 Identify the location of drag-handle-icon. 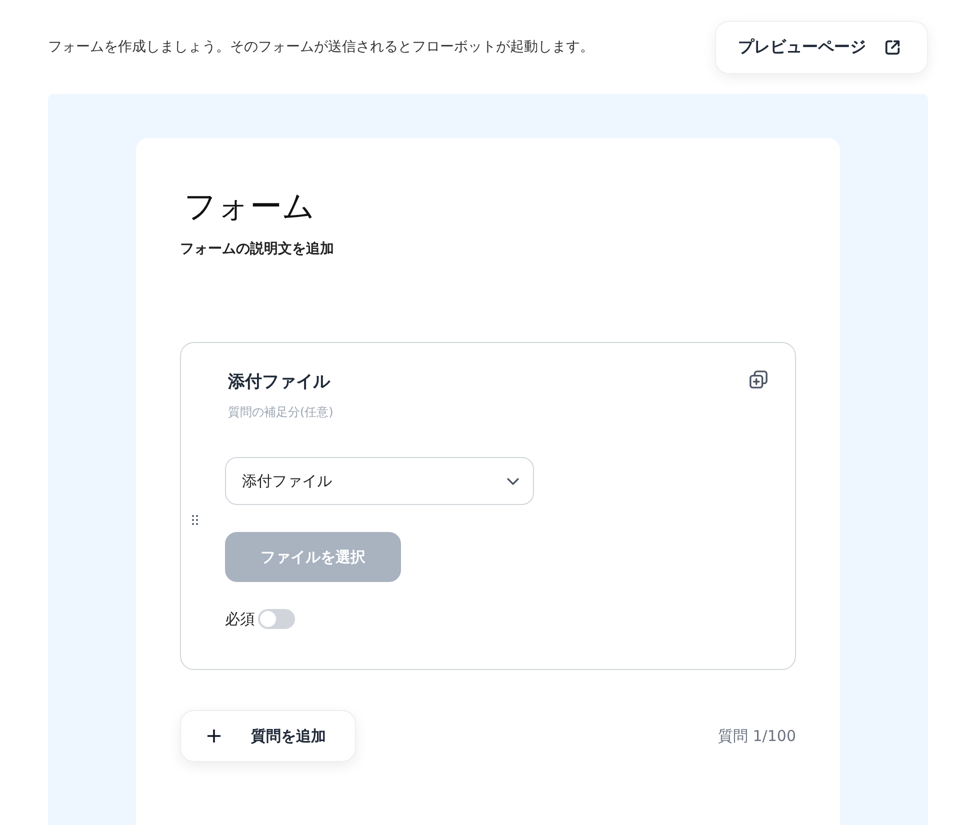
(195, 520).